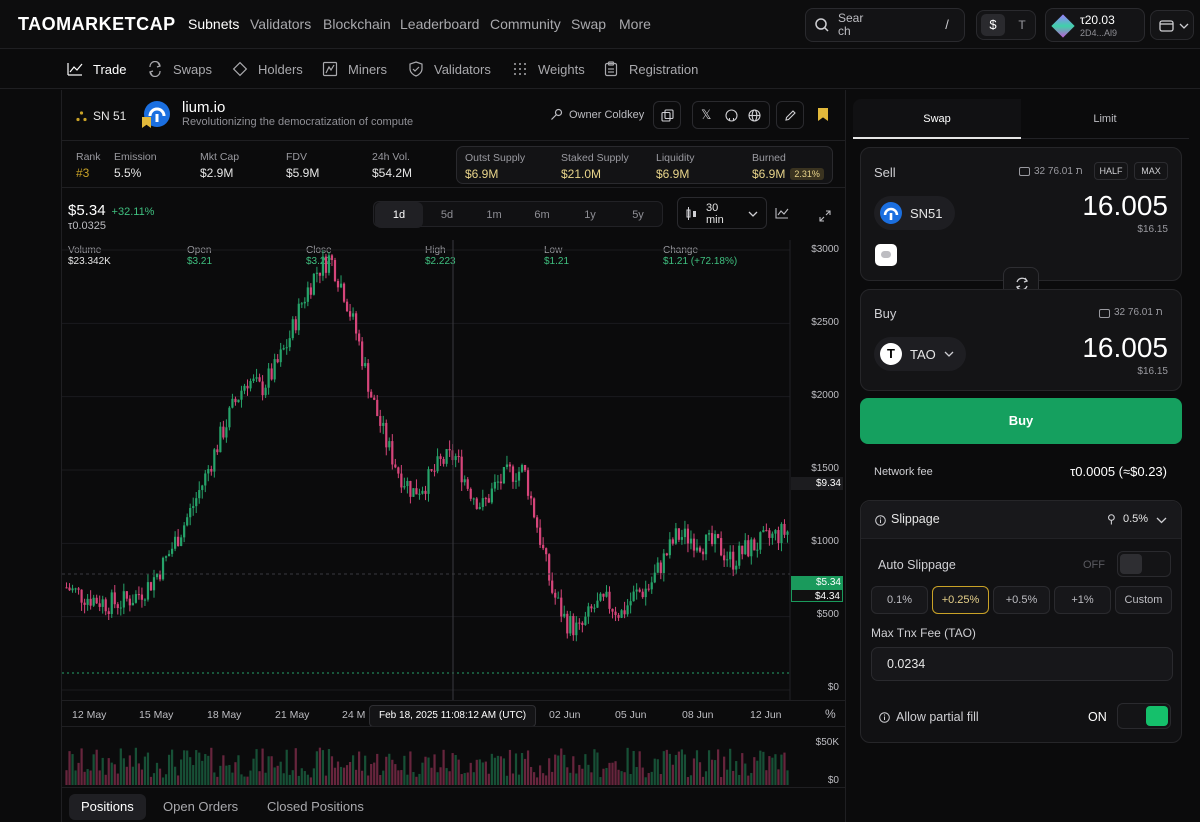 This screenshot has width=1200, height=822. What do you see at coordinates (1006, 25) in the screenshot?
I see `currency-toggle: $ T` at bounding box center [1006, 25].